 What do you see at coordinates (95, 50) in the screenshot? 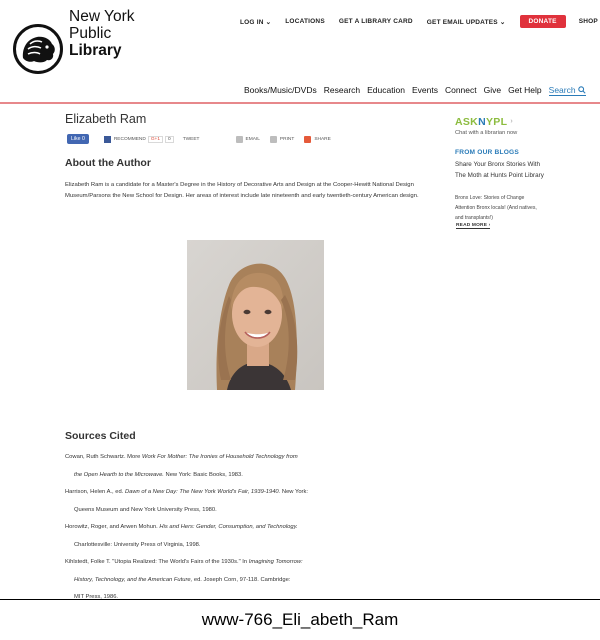
I see `logo-line-3: Library` at bounding box center [95, 50].